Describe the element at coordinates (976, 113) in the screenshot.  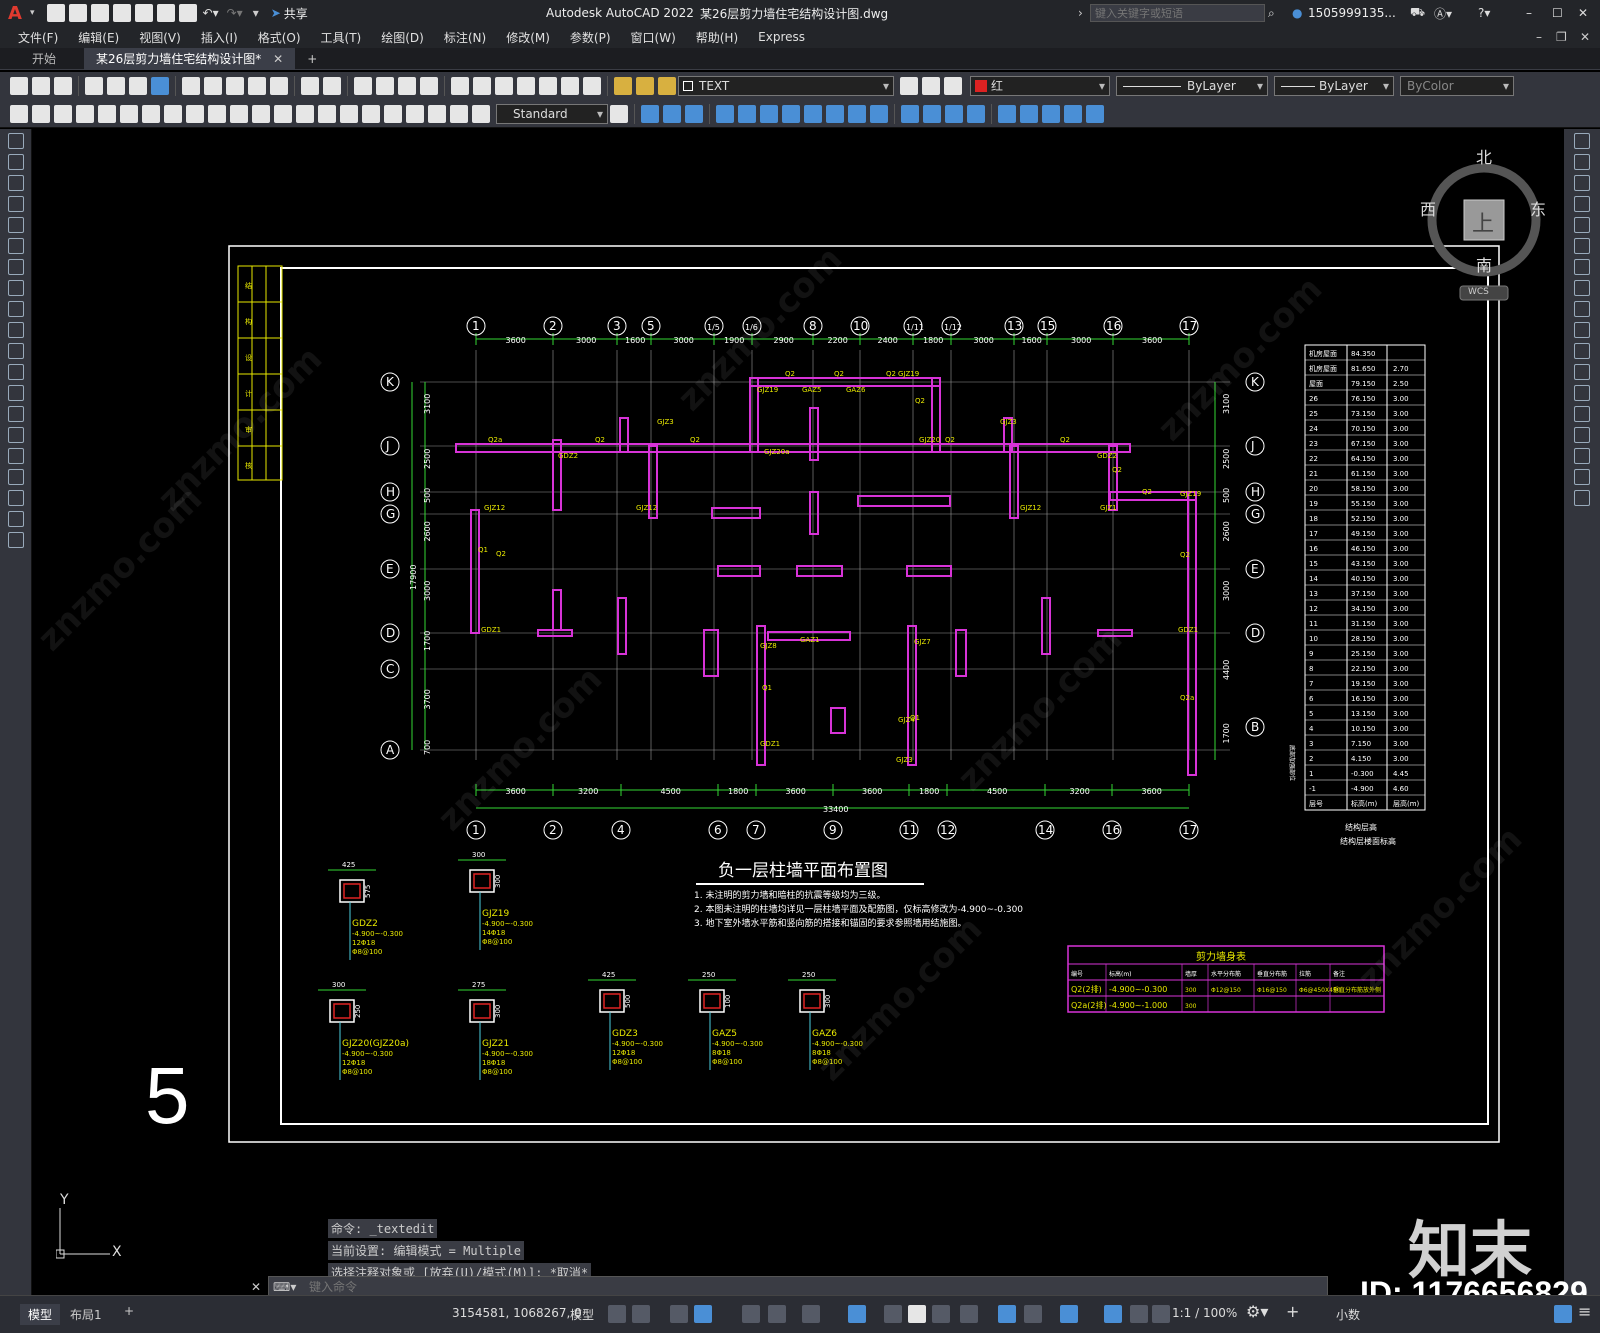
I see `slice-icon` at that location.